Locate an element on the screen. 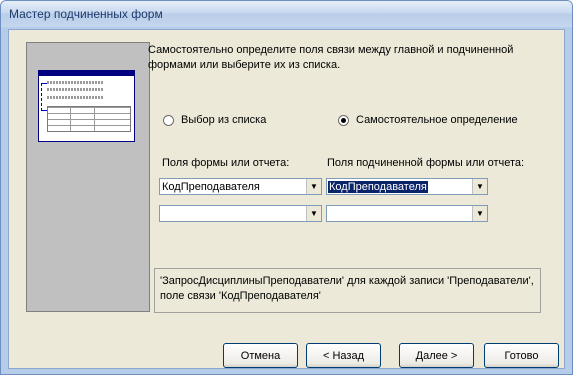  window-title: Мастер подчиненных форм is located at coordinates (86, 14).